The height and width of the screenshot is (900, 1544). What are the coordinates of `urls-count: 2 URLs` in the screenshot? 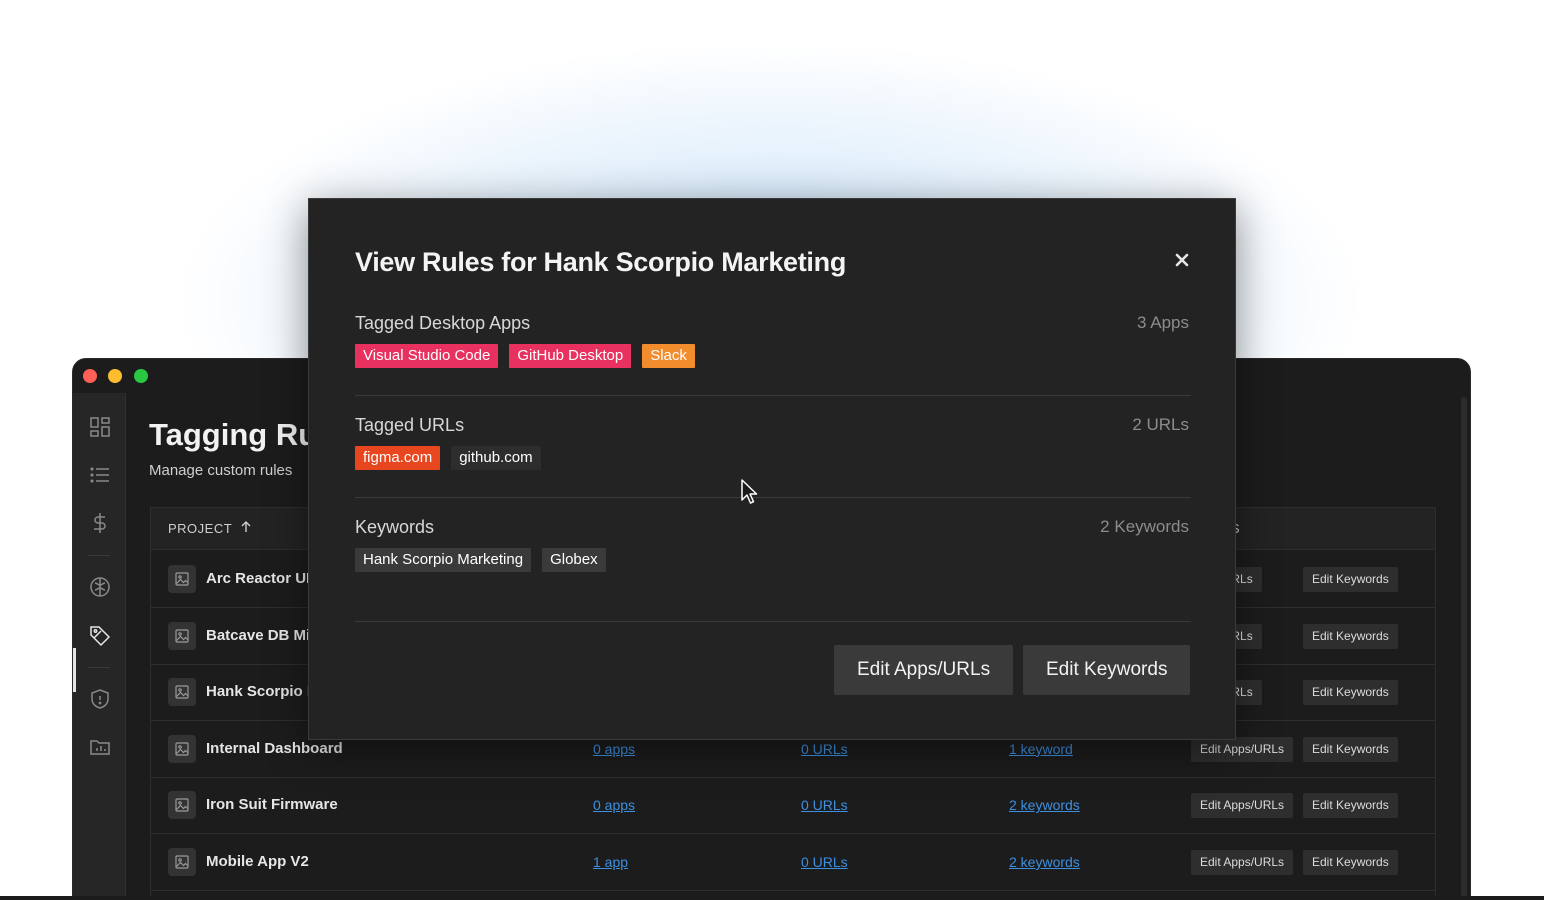 It's located at (1160, 424).